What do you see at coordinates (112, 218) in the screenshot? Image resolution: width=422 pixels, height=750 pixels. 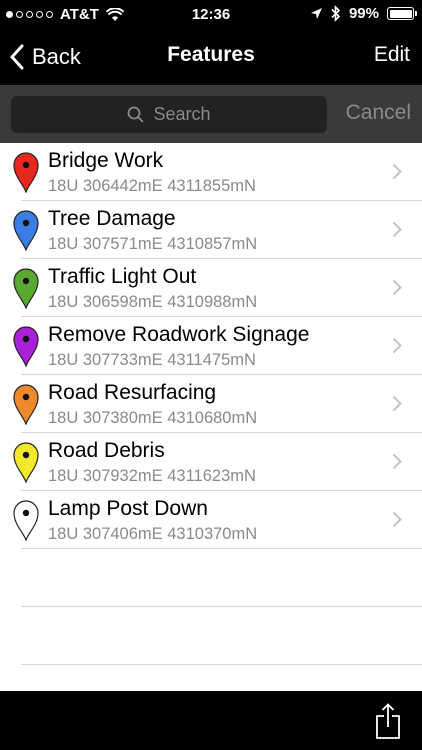 I see `feature-title: Tree Damage` at bounding box center [112, 218].